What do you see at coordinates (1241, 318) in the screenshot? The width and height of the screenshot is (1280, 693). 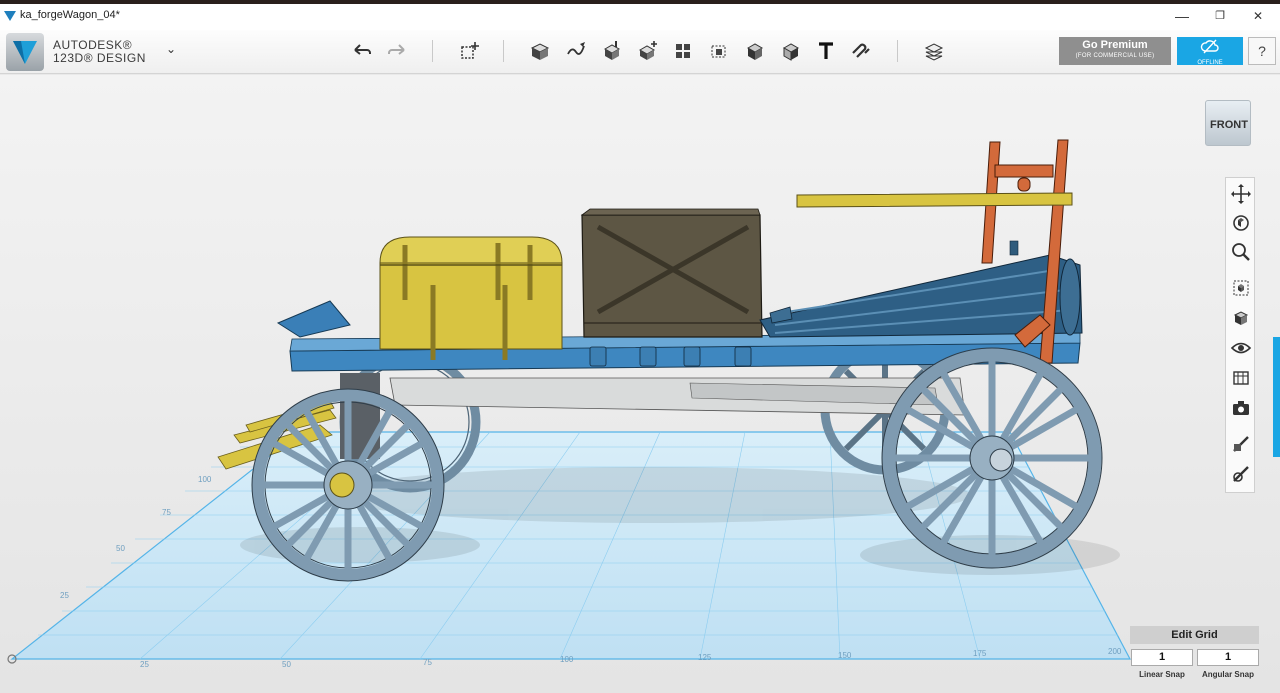 I see `views-icon` at bounding box center [1241, 318].